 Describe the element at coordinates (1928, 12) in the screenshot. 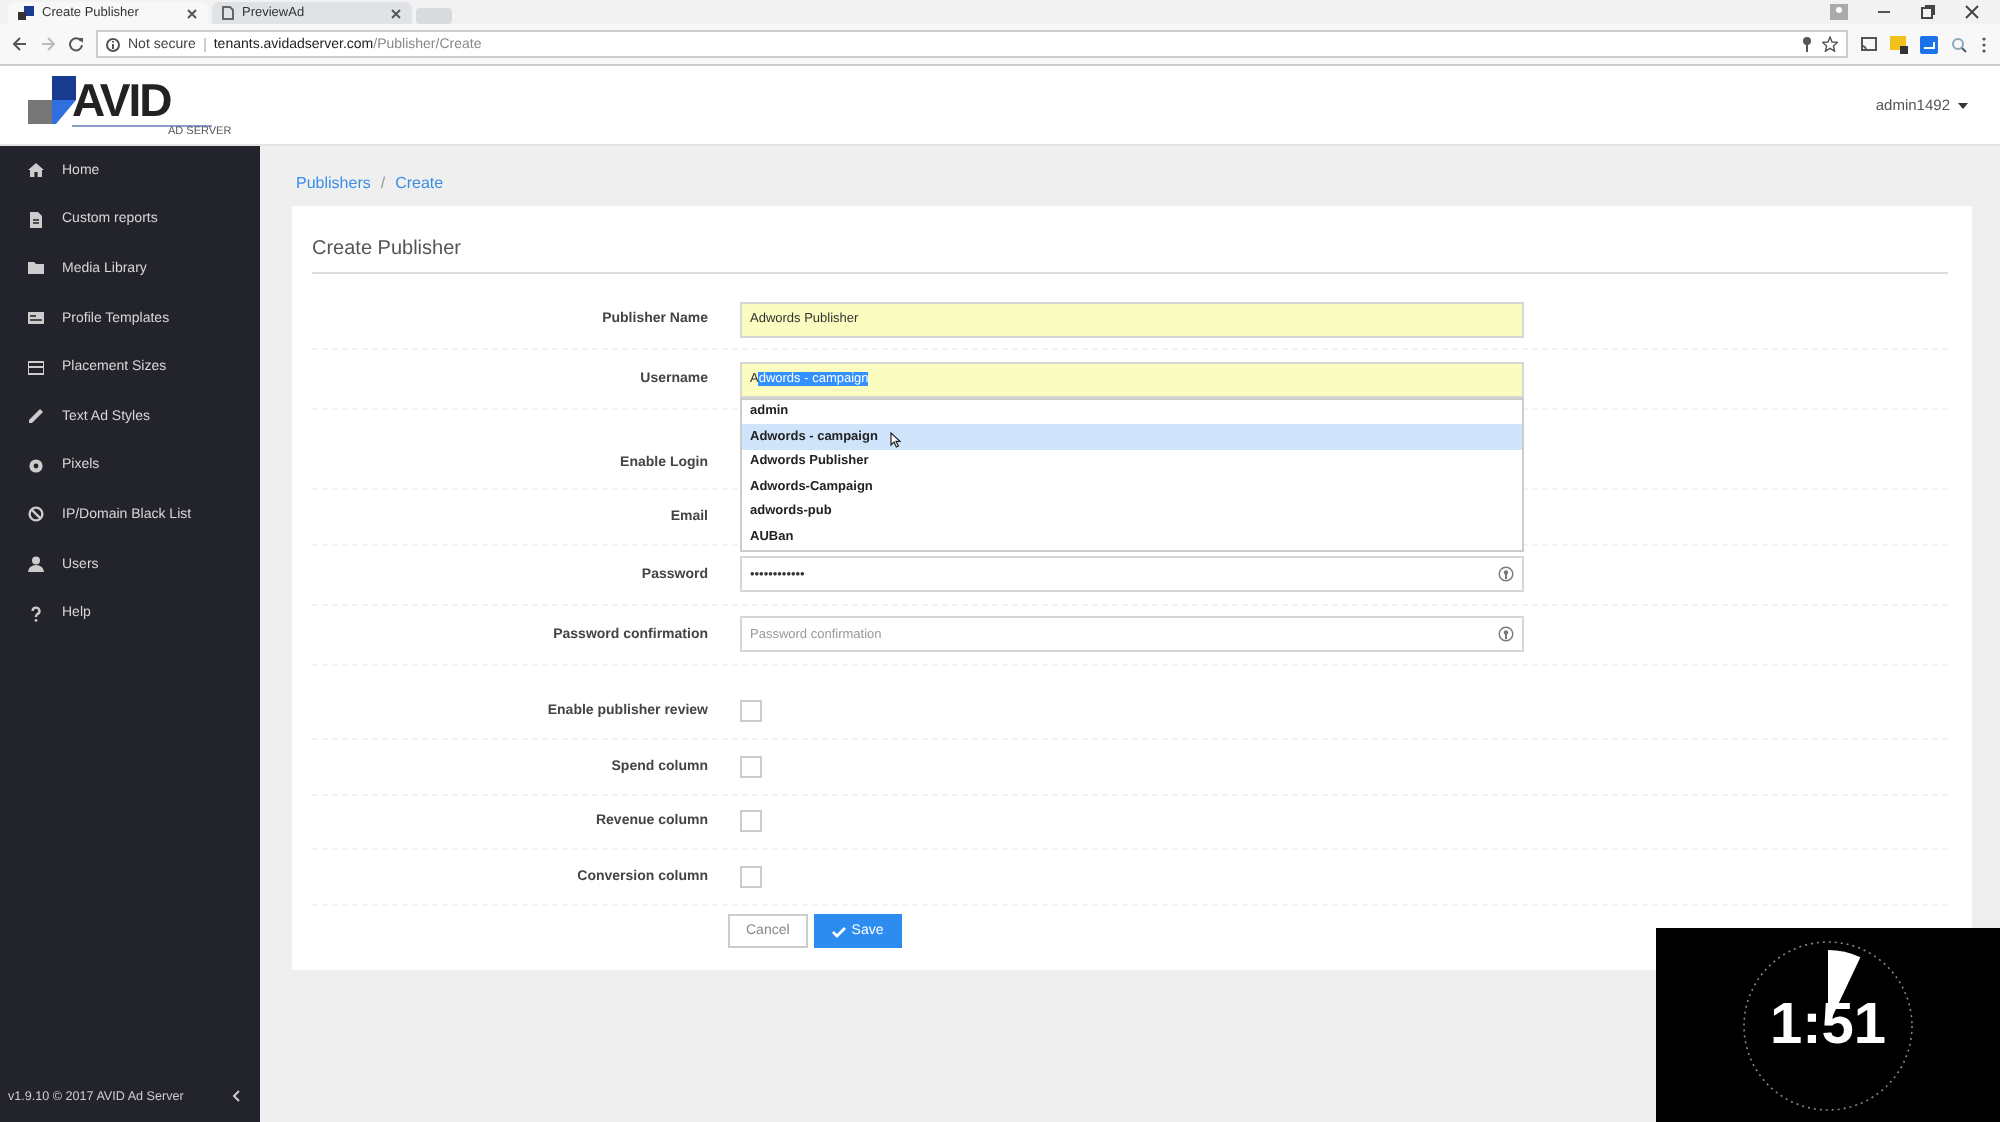

I see `restore-icon` at that location.